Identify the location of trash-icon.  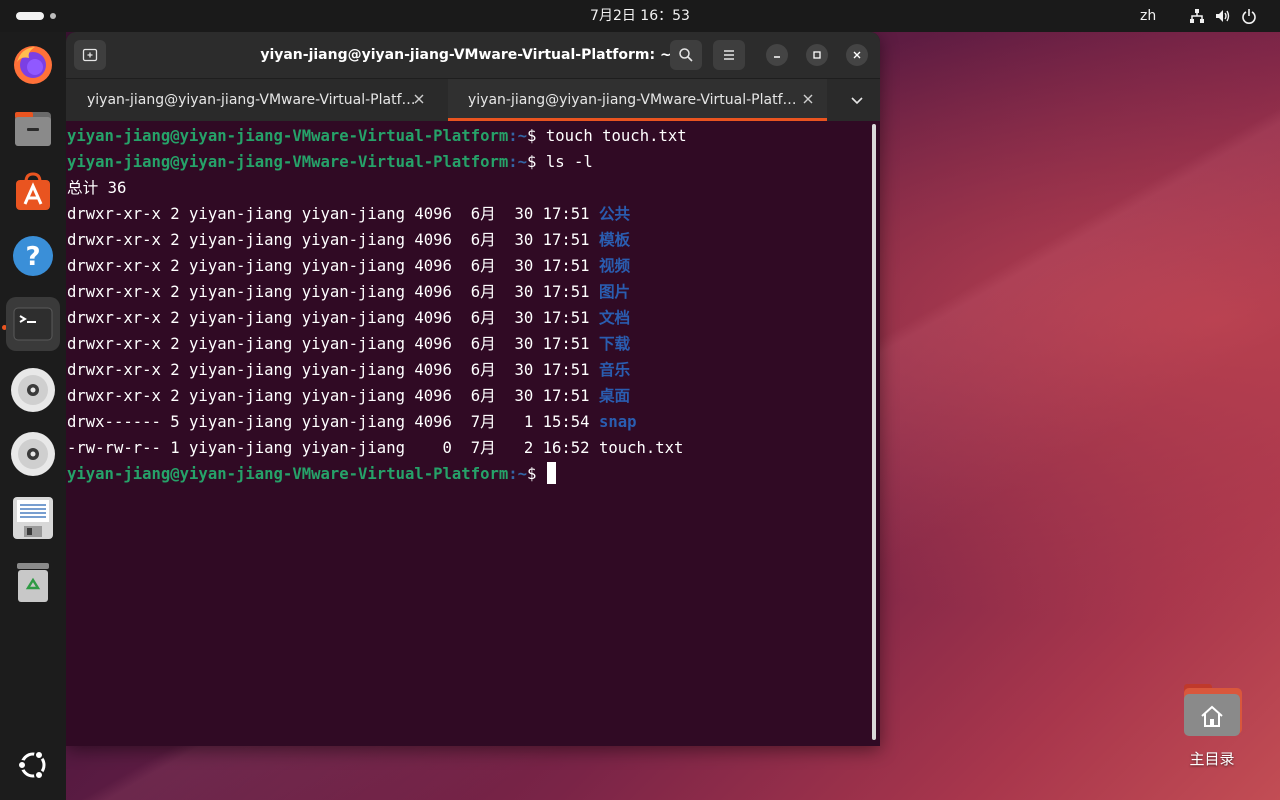
(33, 582).